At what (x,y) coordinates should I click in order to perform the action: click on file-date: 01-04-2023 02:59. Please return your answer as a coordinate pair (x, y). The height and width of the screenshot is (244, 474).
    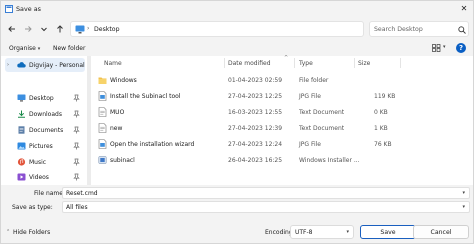
    Looking at the image, I should click on (255, 80).